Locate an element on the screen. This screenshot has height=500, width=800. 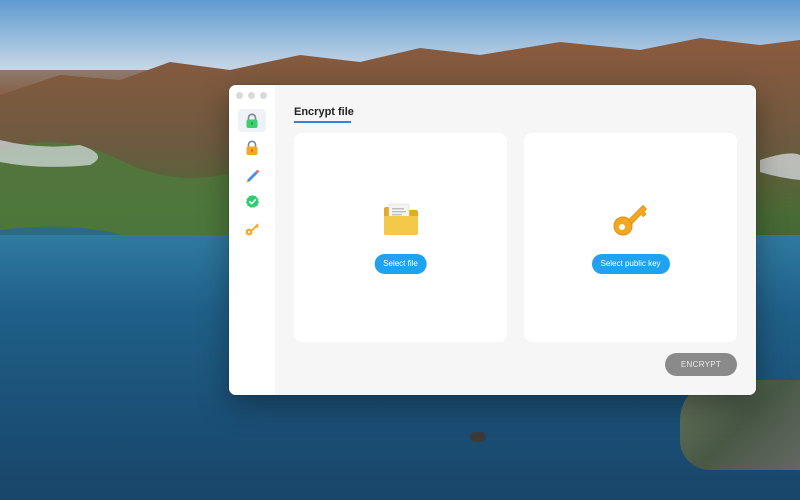
sidebar-item-keys is located at coordinates (252, 228).